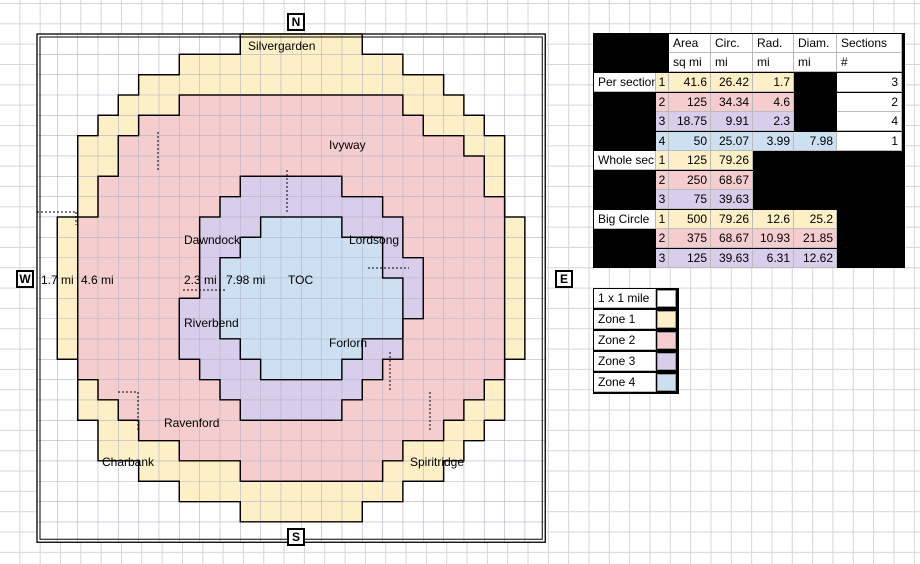 This screenshot has width=920, height=564. Describe the element at coordinates (374, 240) in the screenshot. I see `place-lordsong: Lordsong` at that location.